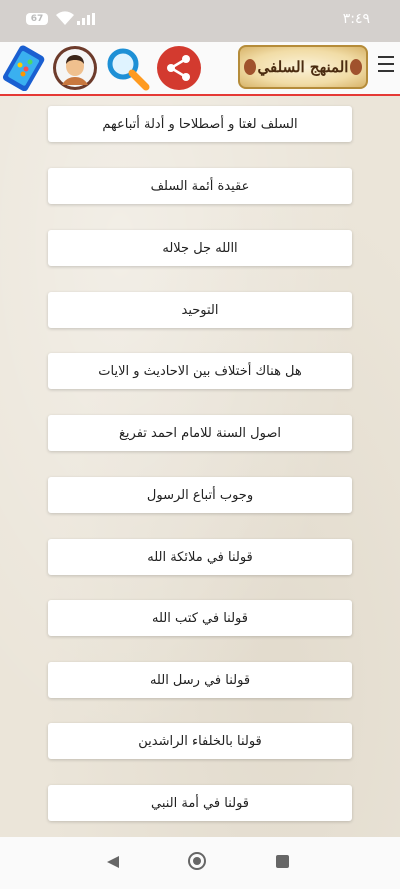  What do you see at coordinates (37, 19) in the screenshot?
I see `battery-icon: 67` at bounding box center [37, 19].